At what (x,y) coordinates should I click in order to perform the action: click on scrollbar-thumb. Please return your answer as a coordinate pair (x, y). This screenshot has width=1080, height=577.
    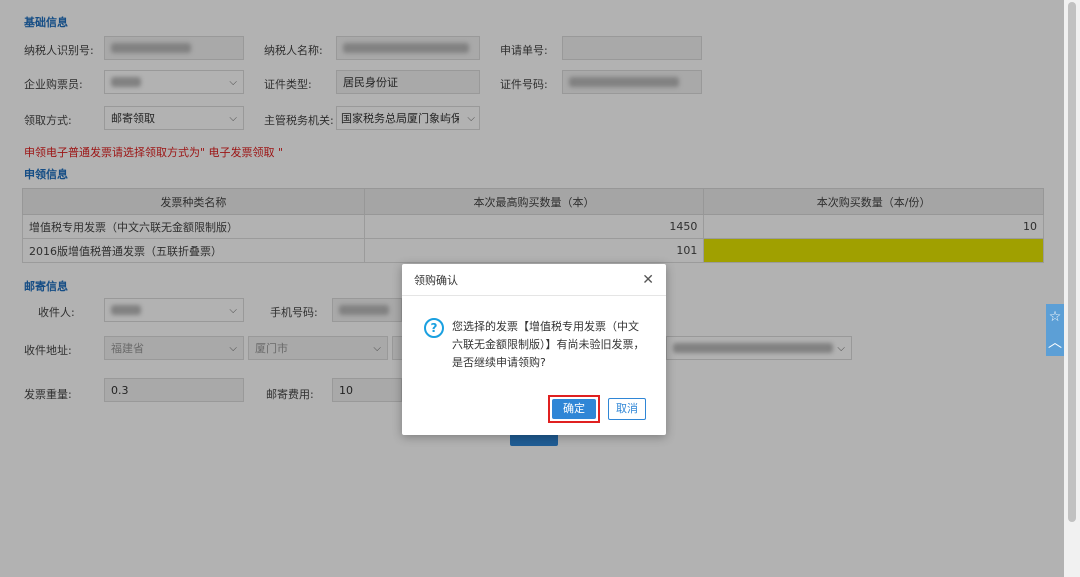
    Looking at the image, I should click on (1072, 262).